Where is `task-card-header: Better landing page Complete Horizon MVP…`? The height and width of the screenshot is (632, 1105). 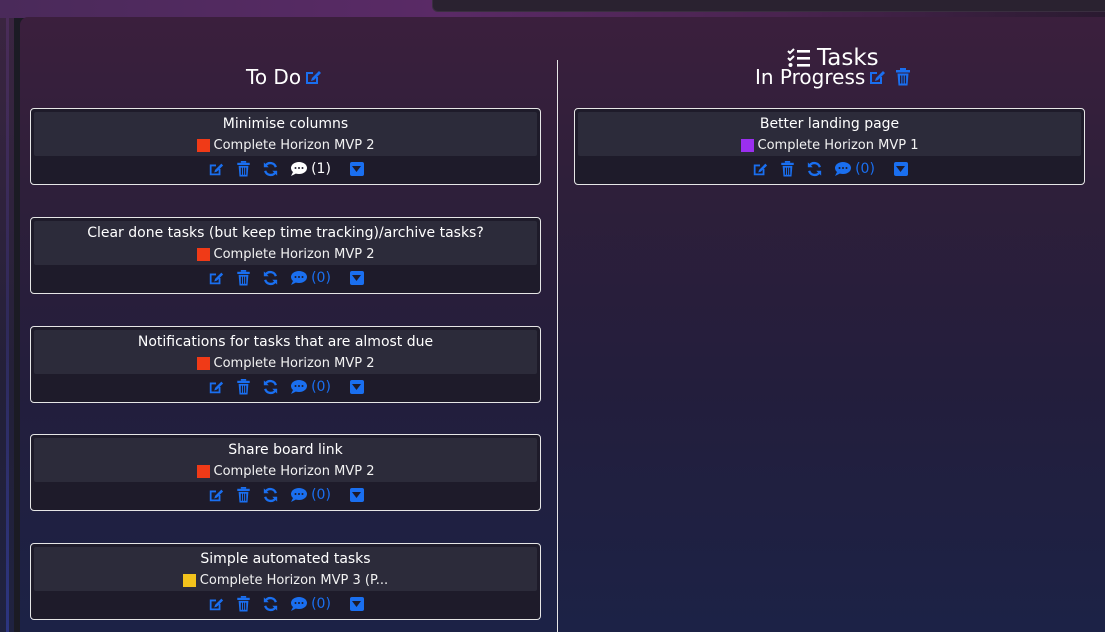 task-card-header: Better landing page Complete Horizon MVP… is located at coordinates (829, 134).